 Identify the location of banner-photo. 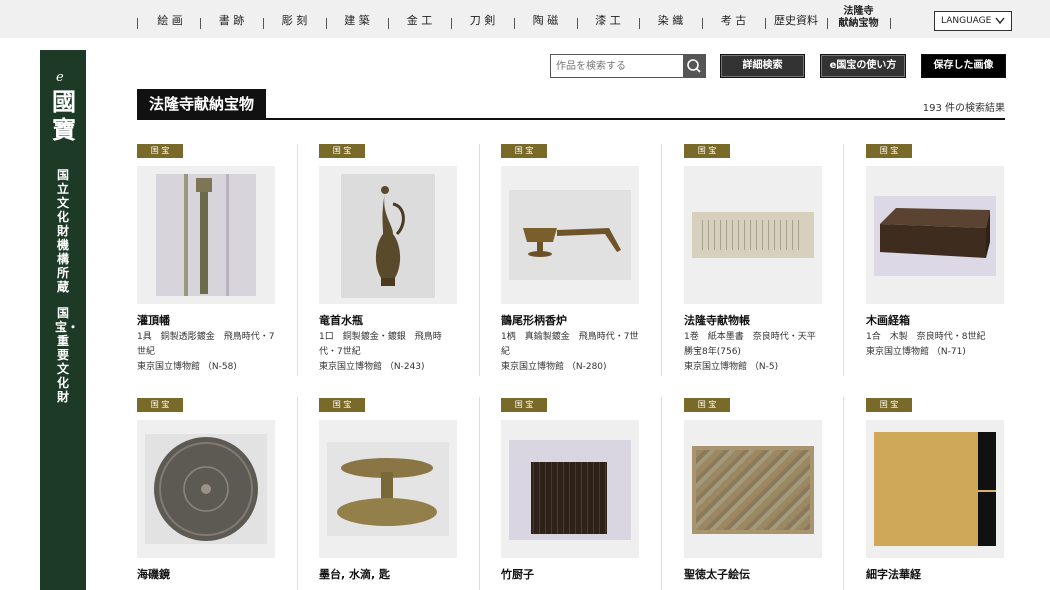
(206, 235).